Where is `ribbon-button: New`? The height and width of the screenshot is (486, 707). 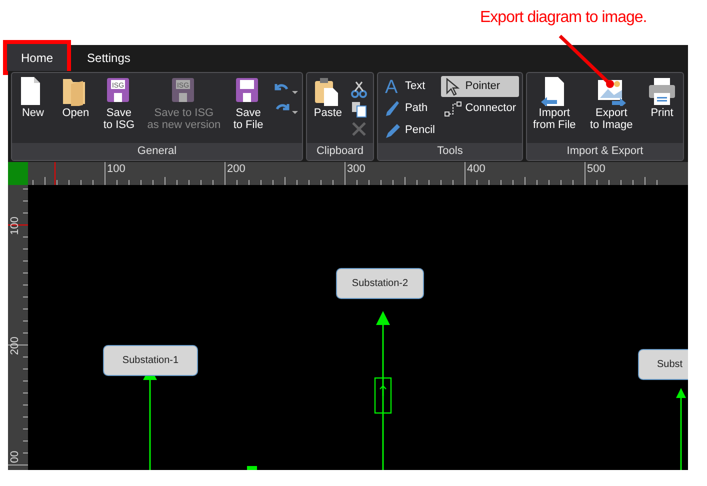
ribbon-button: New is located at coordinates (33, 97).